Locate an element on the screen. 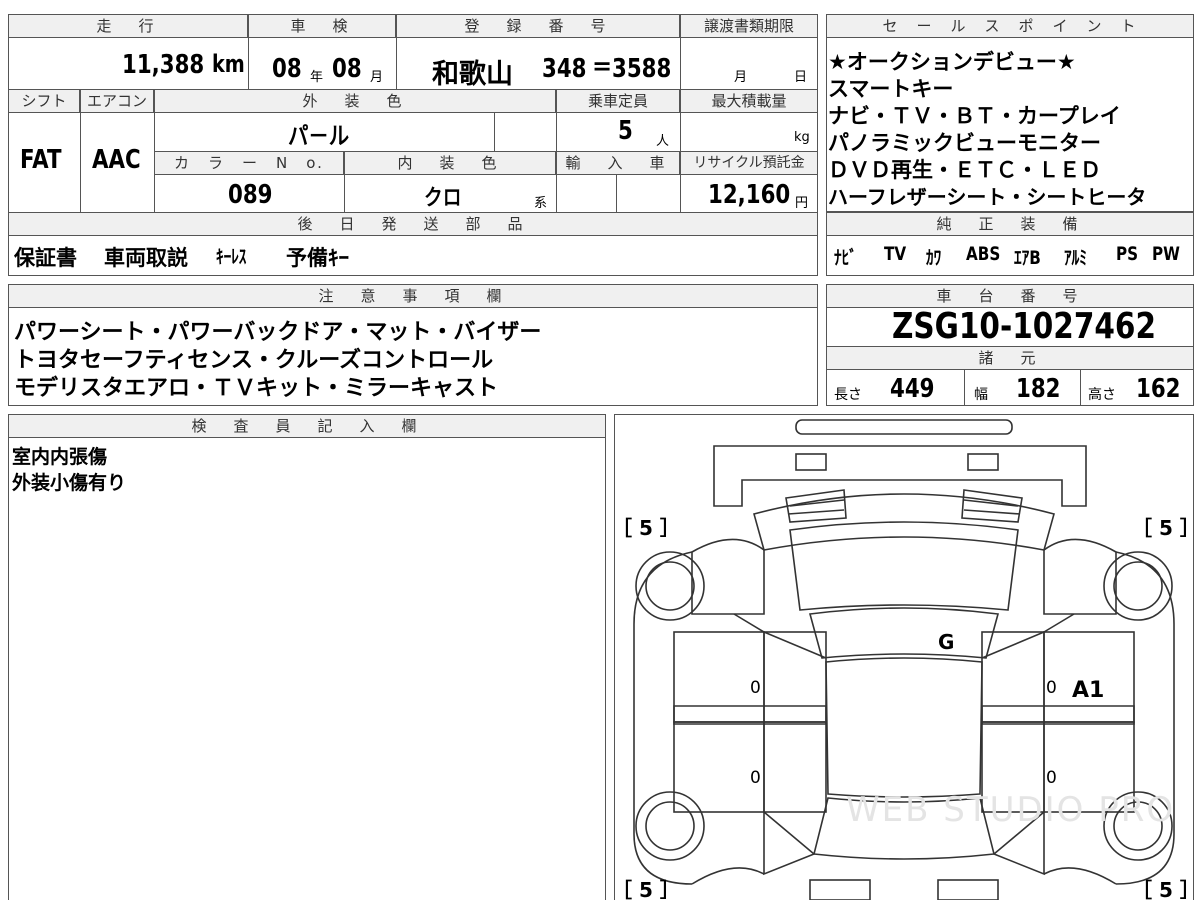 The height and width of the screenshot is (903, 1200). equipment-item: ｴｱB is located at coordinates (1027, 258).